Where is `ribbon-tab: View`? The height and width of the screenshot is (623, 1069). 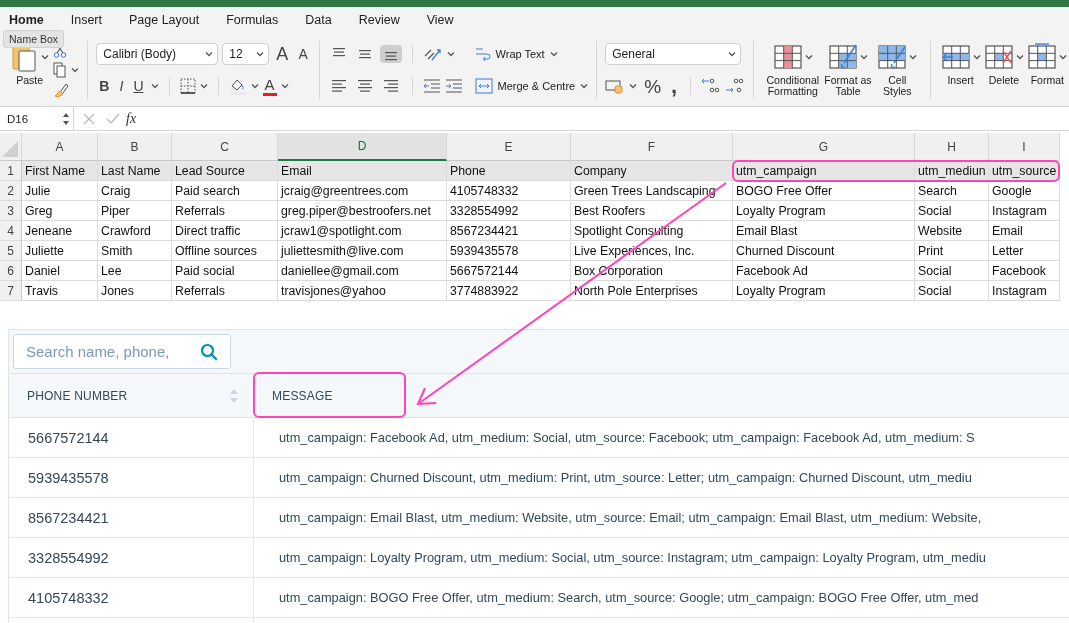
ribbon-tab: View is located at coordinates (440, 22).